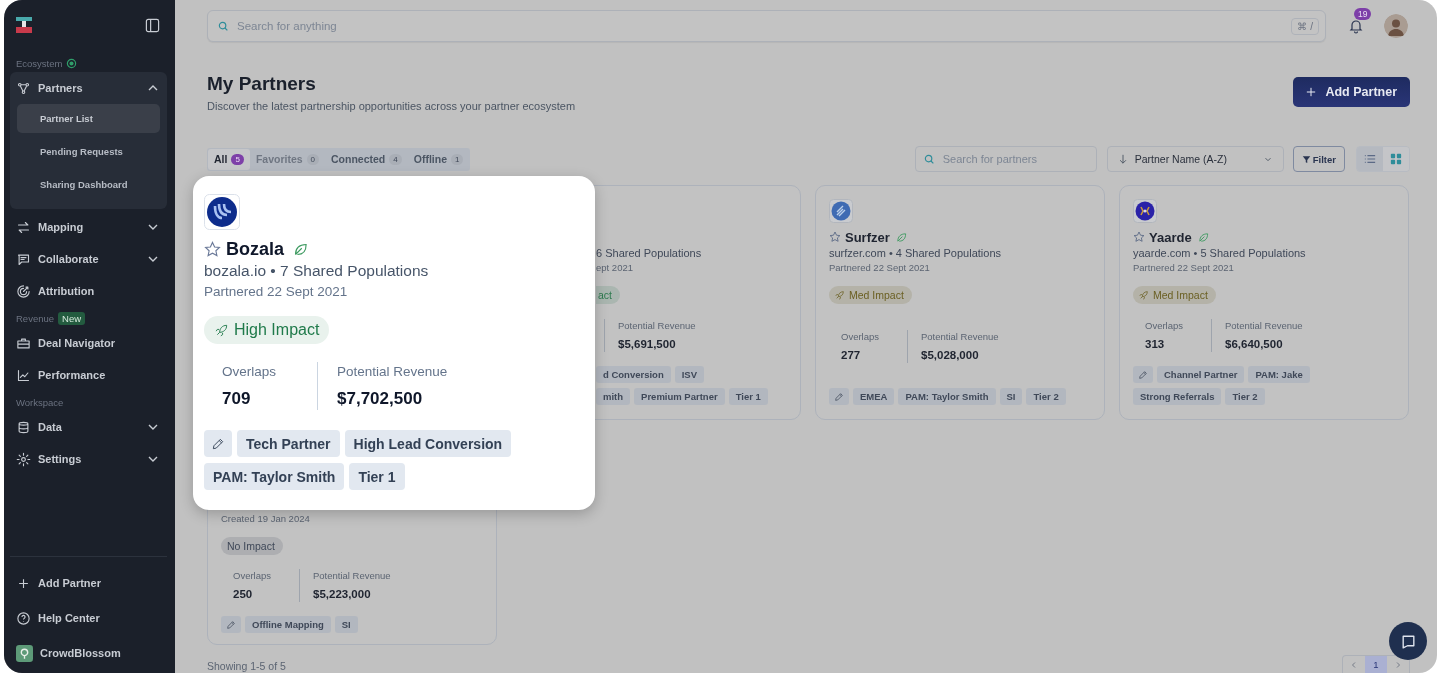 This screenshot has height=680, width=1441. Describe the element at coordinates (1254, 344) in the screenshot. I see `stat-value: $6,640,500` at that location.